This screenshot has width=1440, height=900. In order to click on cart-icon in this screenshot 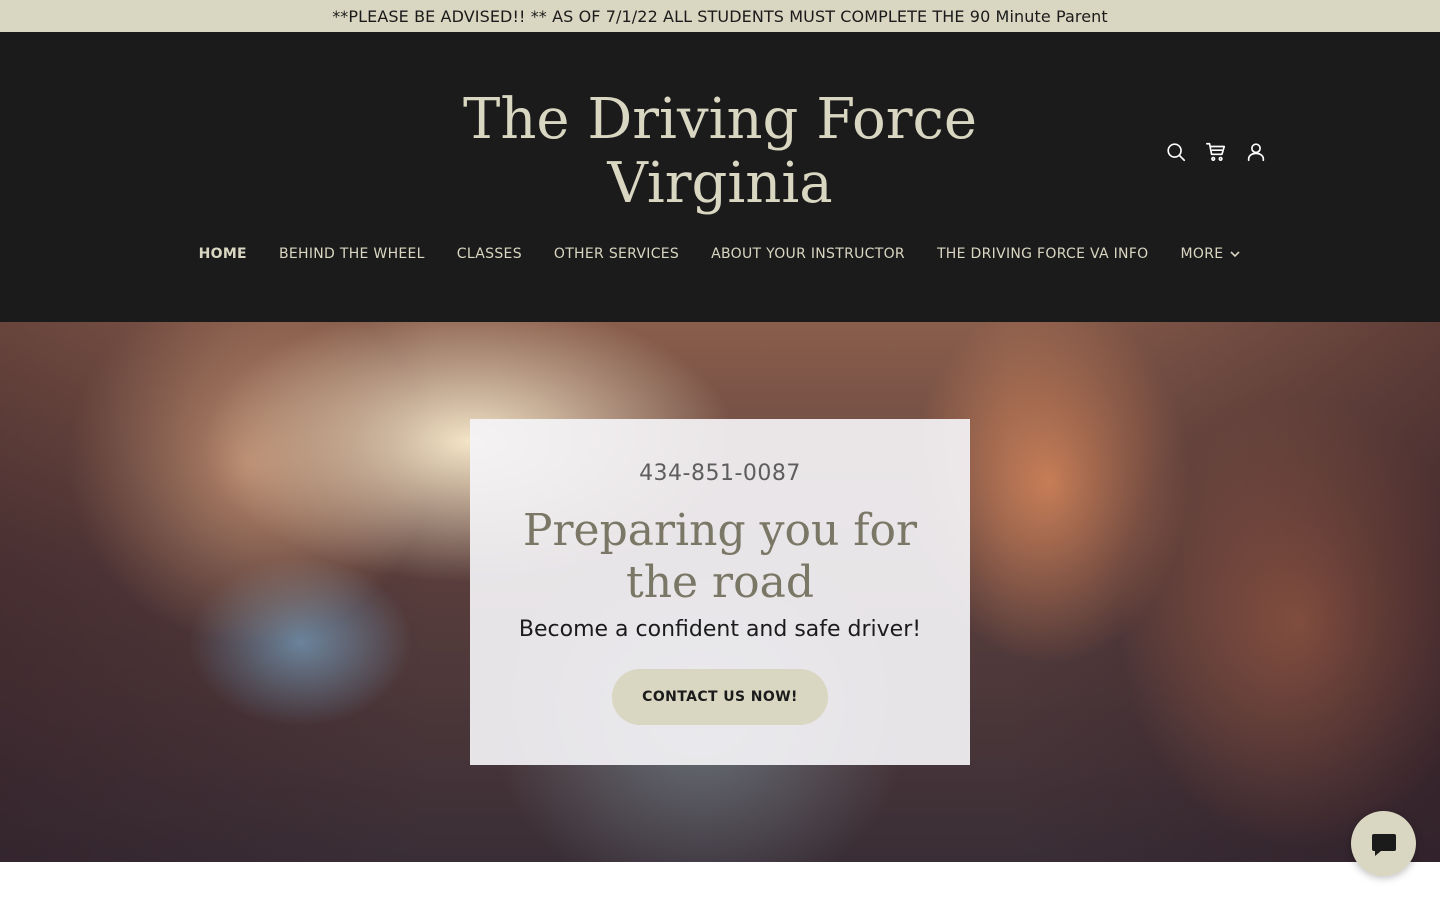, I will do `click(1216, 152)`.